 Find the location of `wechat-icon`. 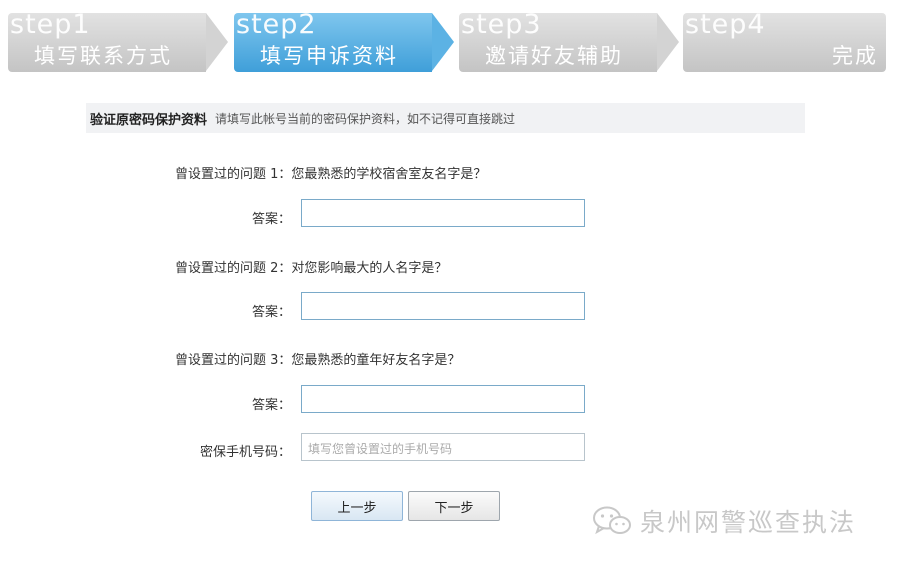

wechat-icon is located at coordinates (612, 520).